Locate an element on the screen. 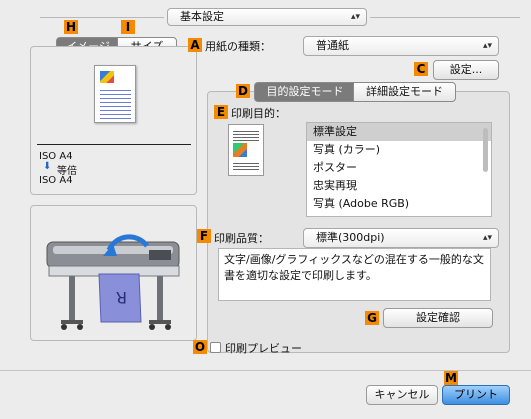  printer-icon: R is located at coordinates (113, 282).